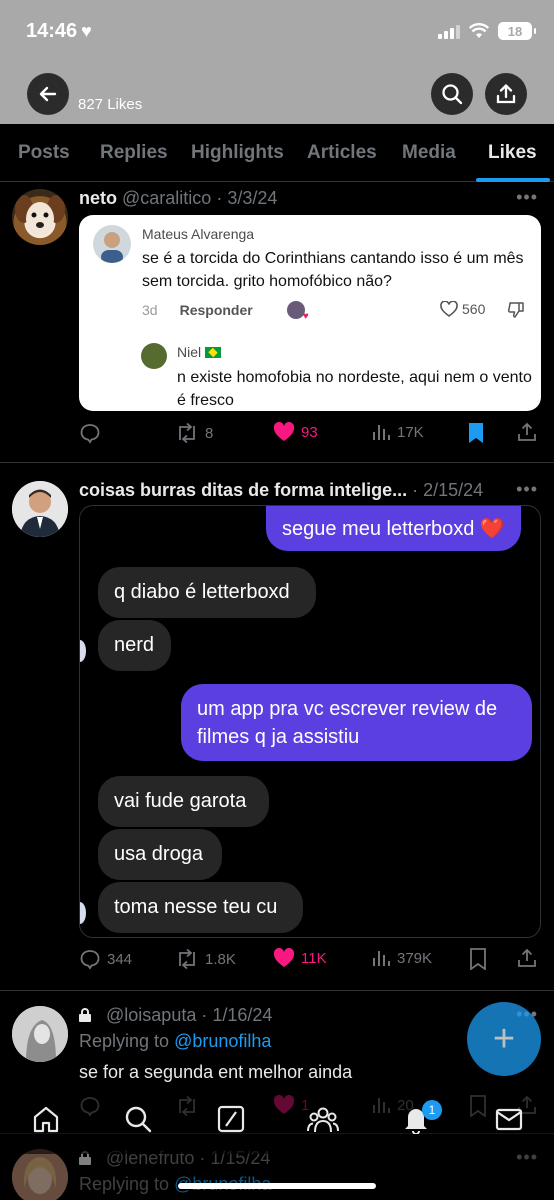 The image size is (554, 1200). Describe the element at coordinates (397, 432) in the screenshot. I see `views-button: 17K` at that location.